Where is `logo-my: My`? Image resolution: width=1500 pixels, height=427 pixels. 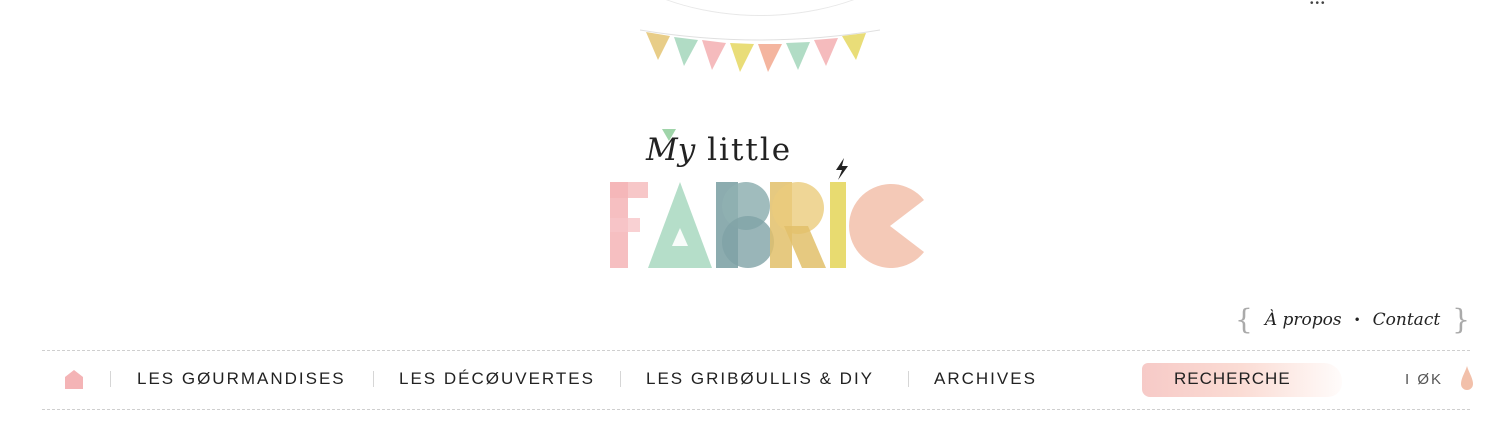 logo-my: My is located at coordinates (671, 150).